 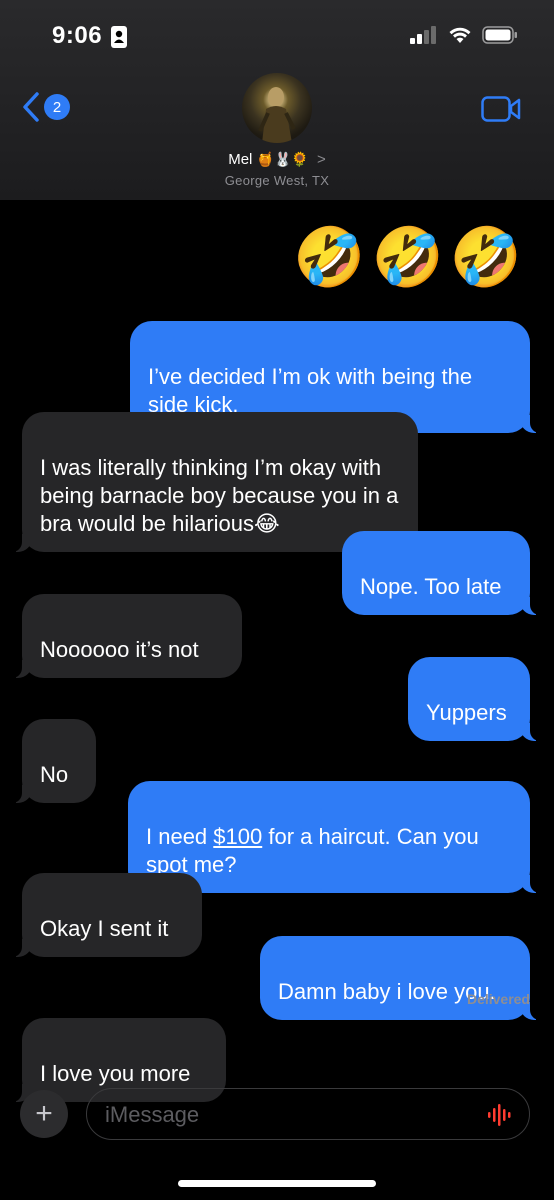 I want to click on message-text-before-link: I need, so click(x=180, y=836).